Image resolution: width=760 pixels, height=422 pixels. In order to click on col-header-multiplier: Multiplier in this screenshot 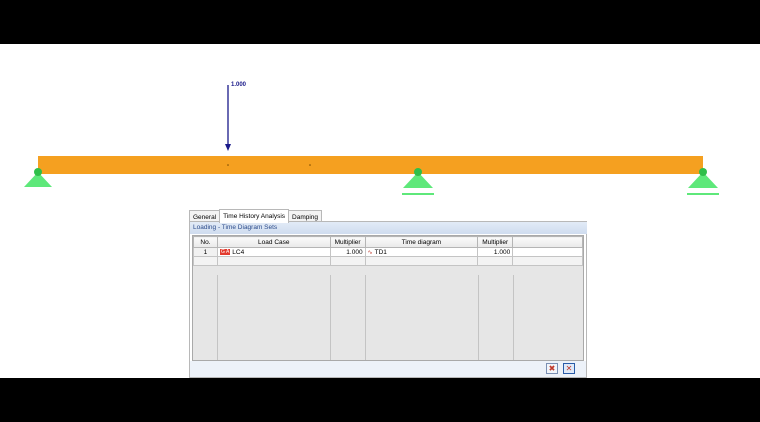, I will do `click(347, 242)`.